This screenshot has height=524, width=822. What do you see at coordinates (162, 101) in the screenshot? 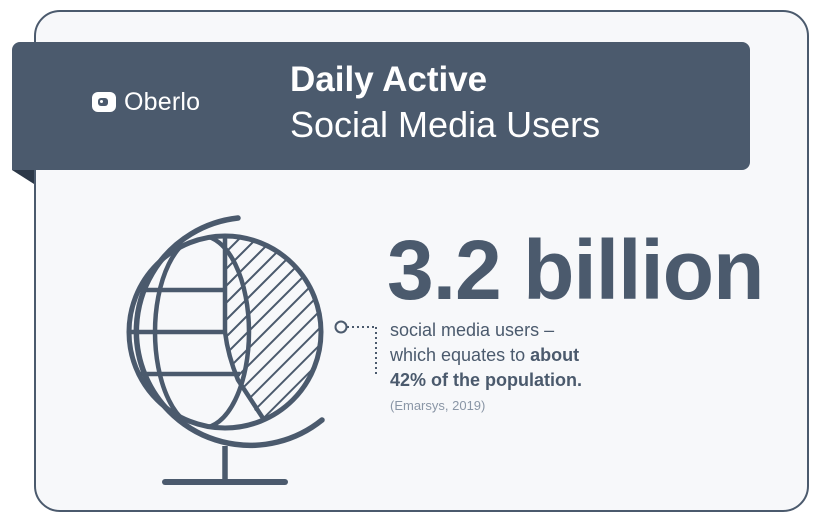
I see `logo-text: Oberlo` at bounding box center [162, 101].